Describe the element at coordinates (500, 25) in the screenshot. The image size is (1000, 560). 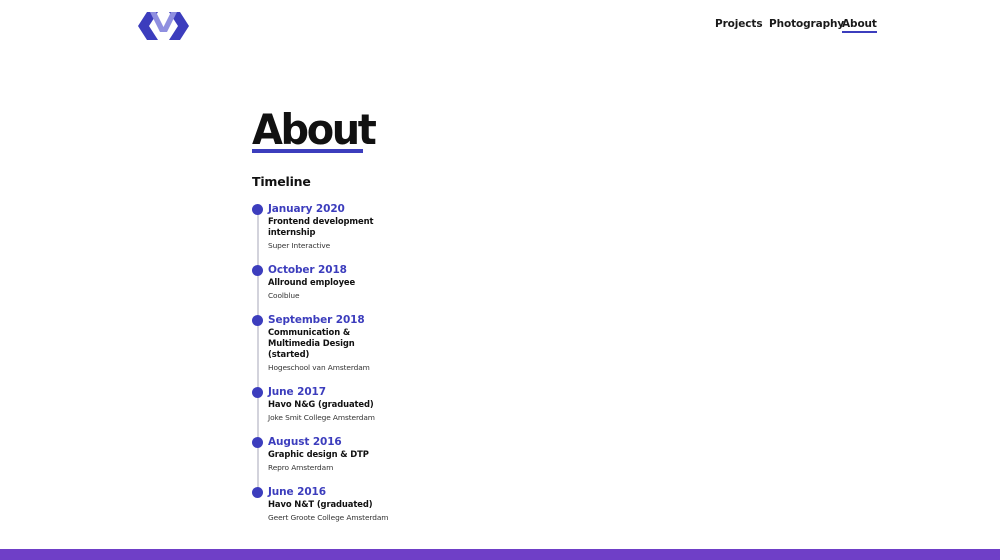
I see `main-nav: Projects Photography About` at that location.